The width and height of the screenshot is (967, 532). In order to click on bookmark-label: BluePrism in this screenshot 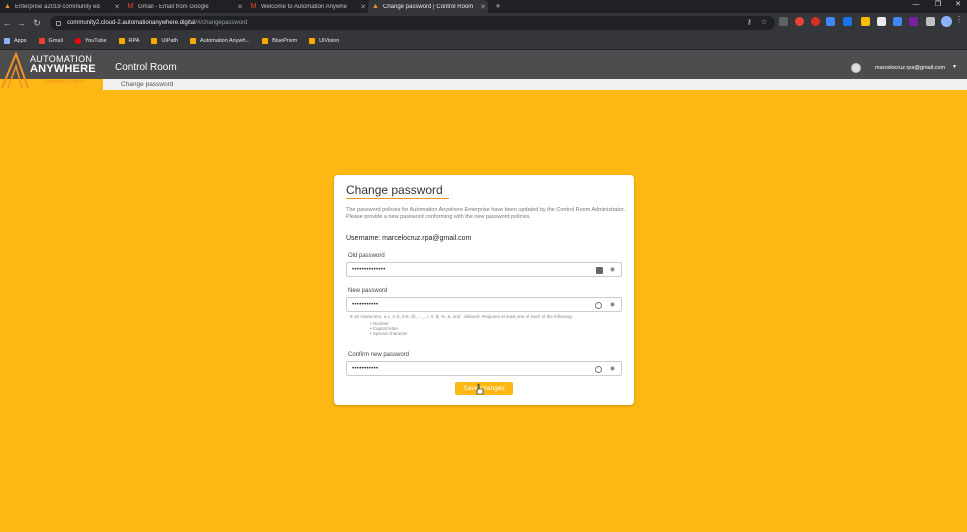, I will do `click(285, 41)`.